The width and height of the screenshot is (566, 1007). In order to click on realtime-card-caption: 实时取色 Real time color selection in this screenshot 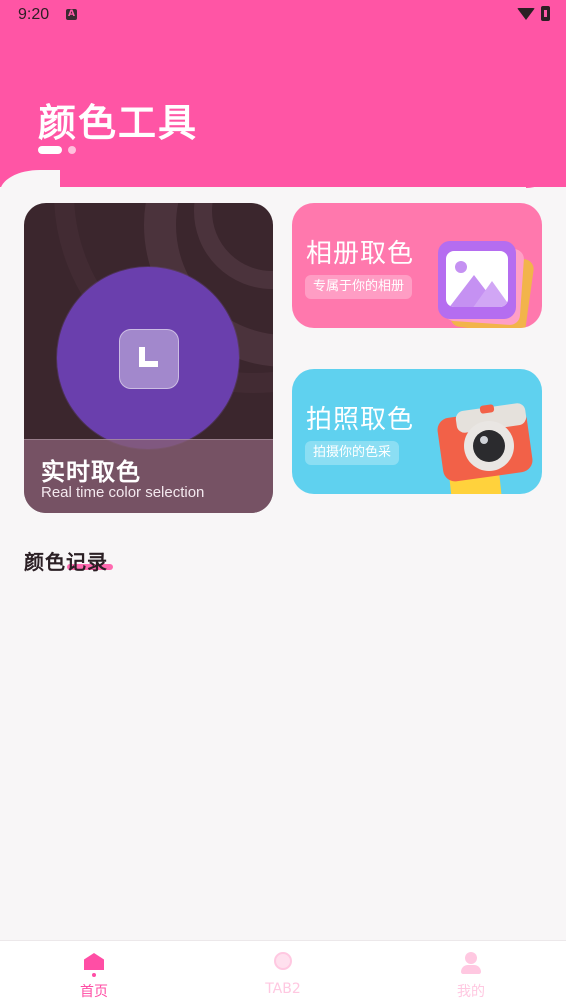, I will do `click(148, 476)`.